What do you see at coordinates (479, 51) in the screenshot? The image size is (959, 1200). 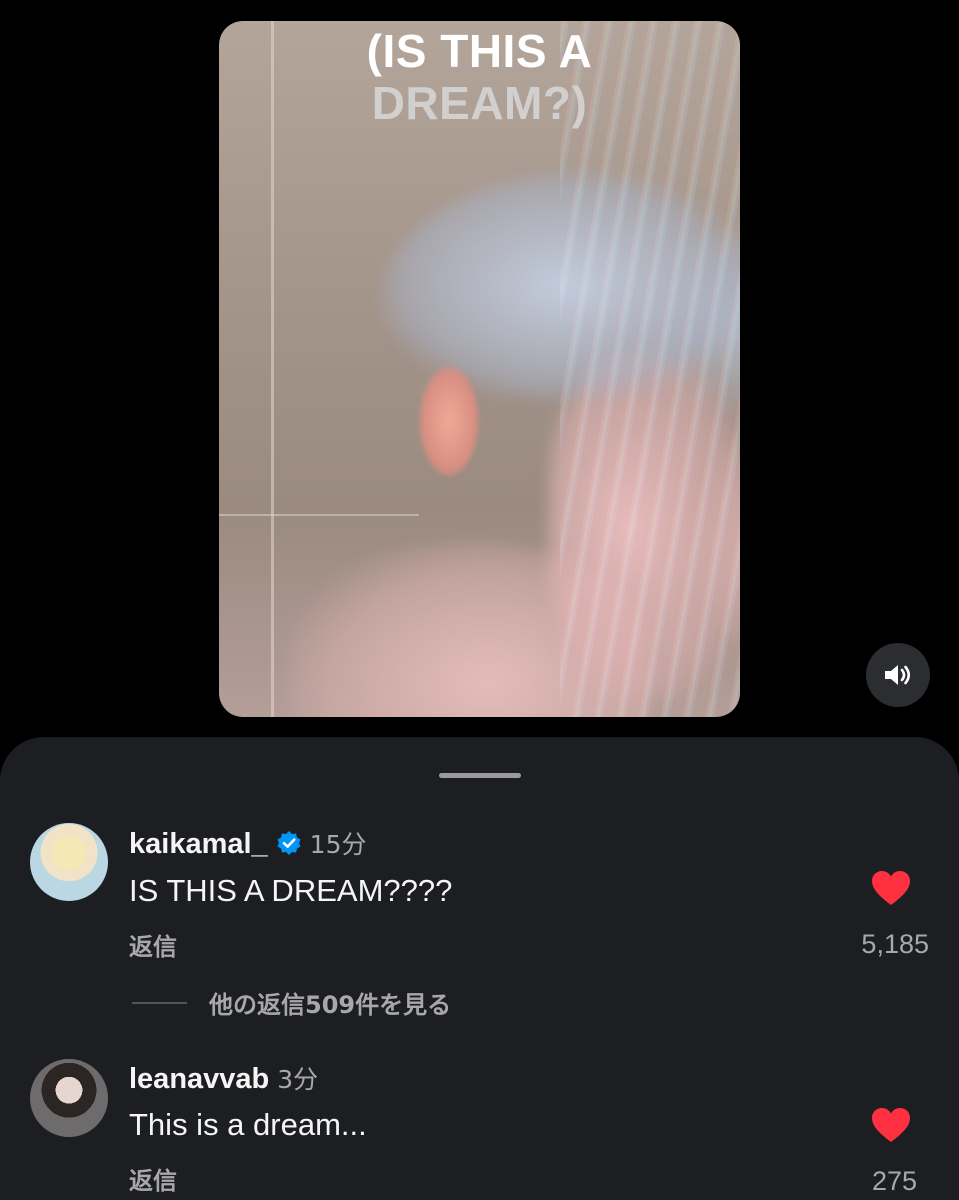 I see `video-caption-line-1: (IS THIS A` at bounding box center [479, 51].